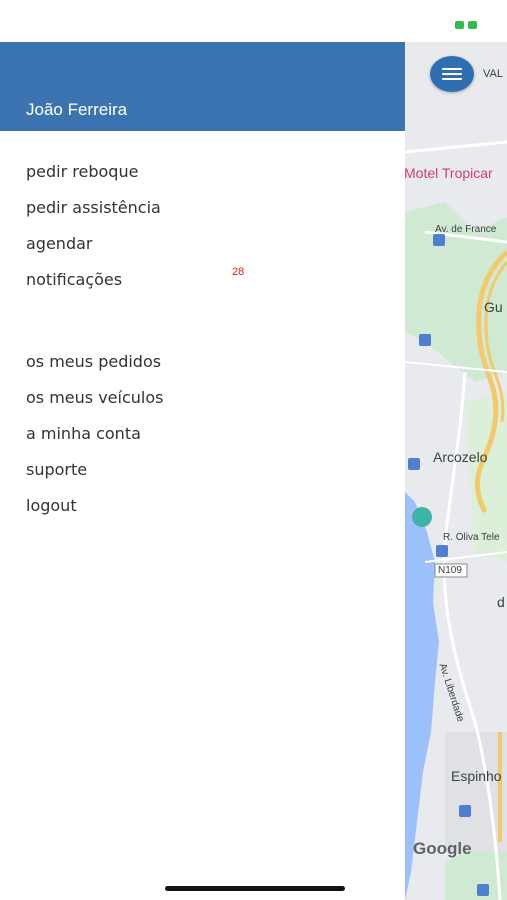  What do you see at coordinates (82, 171) in the screenshot?
I see `menu-item-pedir-reboque: pedir reboque` at bounding box center [82, 171].